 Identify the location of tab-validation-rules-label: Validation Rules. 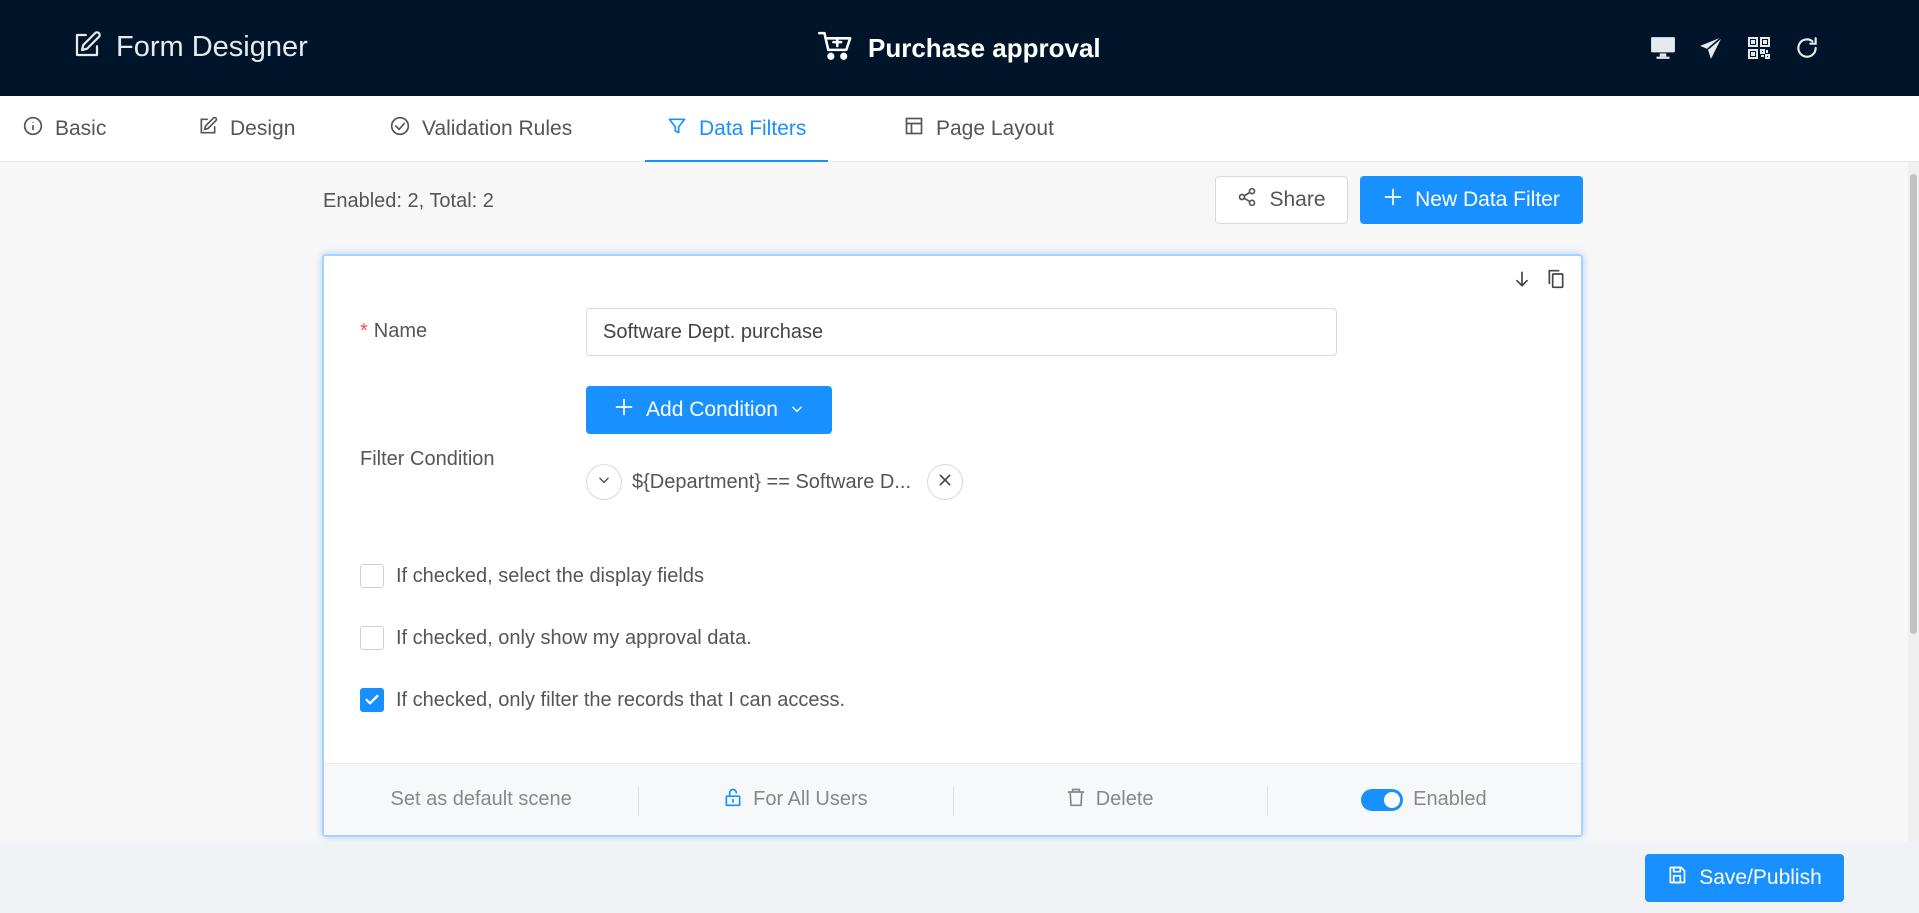
(497, 128).